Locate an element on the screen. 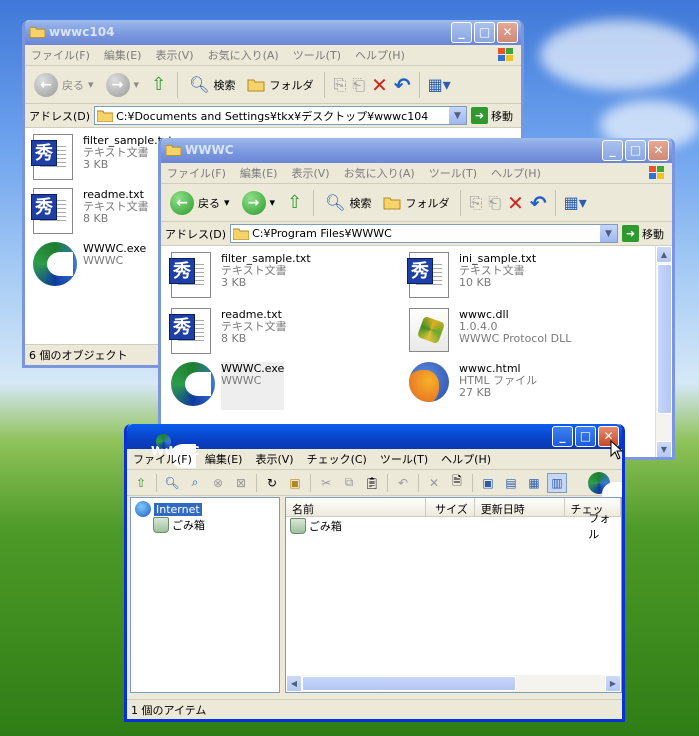 This screenshot has width=699, height=736. vertical-scrollbar: ▲ ▼ is located at coordinates (663, 351).